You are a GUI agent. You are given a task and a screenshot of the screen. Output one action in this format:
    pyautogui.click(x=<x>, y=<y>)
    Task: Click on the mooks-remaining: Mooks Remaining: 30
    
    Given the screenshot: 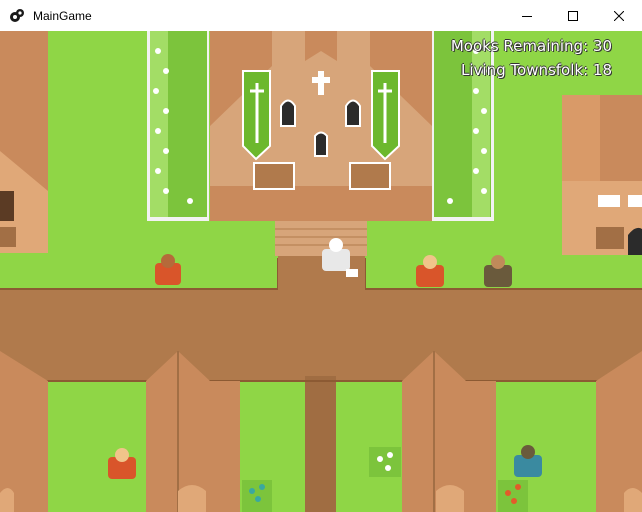 What is the action you would take?
    pyautogui.click(x=531, y=46)
    